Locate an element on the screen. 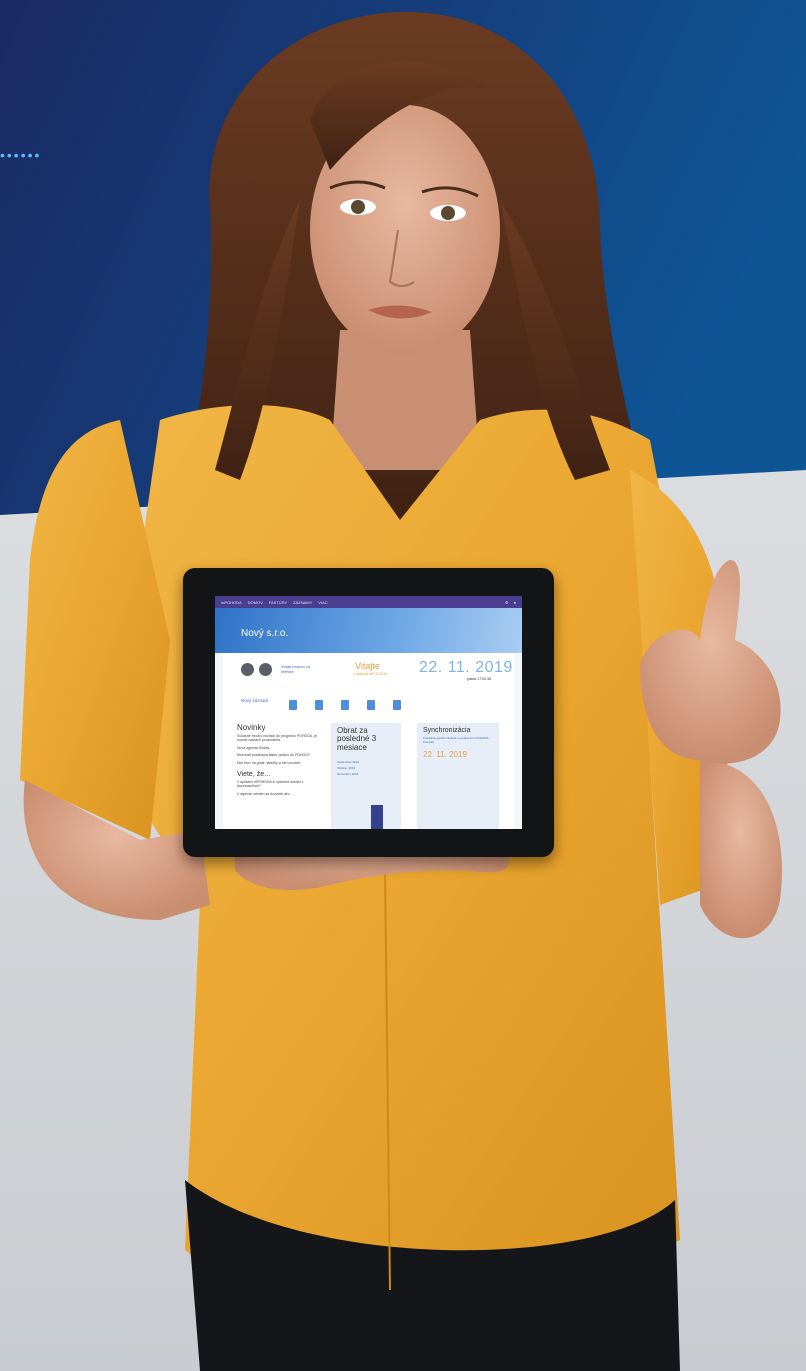 This screenshot has height=1371, width=806. offer-icon is located at coordinates (345, 705).